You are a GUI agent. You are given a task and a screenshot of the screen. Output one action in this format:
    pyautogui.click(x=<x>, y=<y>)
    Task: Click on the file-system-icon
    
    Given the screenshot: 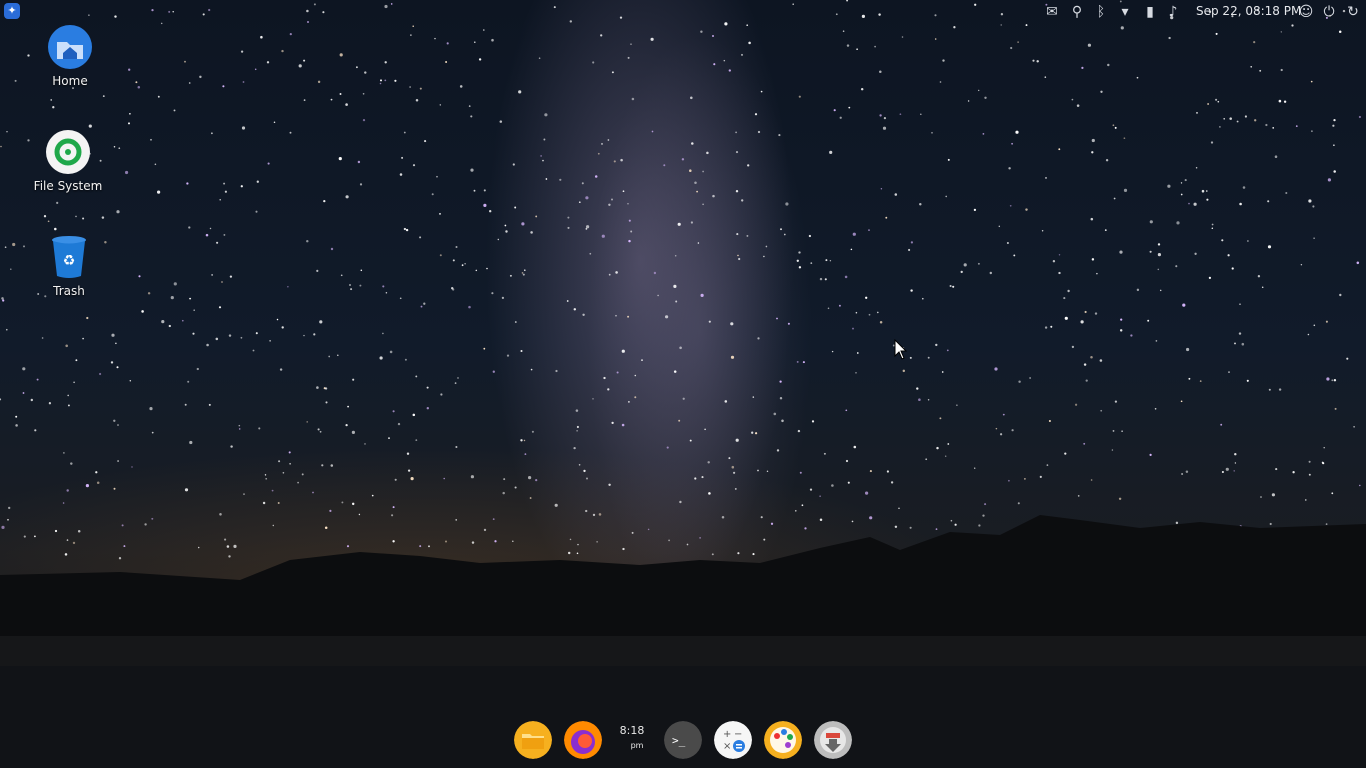 What is the action you would take?
    pyautogui.click(x=68, y=152)
    